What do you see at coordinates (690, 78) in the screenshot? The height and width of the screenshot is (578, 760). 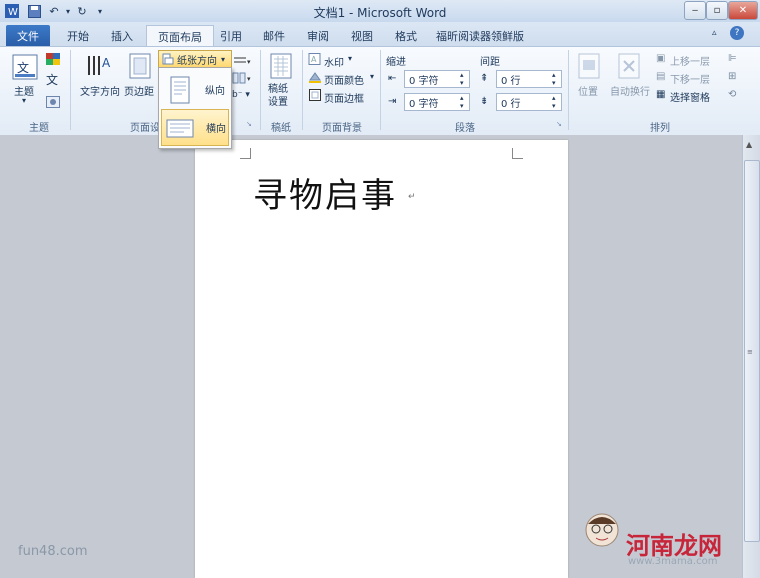 I see `send-backward-button: 下移一层` at bounding box center [690, 78].